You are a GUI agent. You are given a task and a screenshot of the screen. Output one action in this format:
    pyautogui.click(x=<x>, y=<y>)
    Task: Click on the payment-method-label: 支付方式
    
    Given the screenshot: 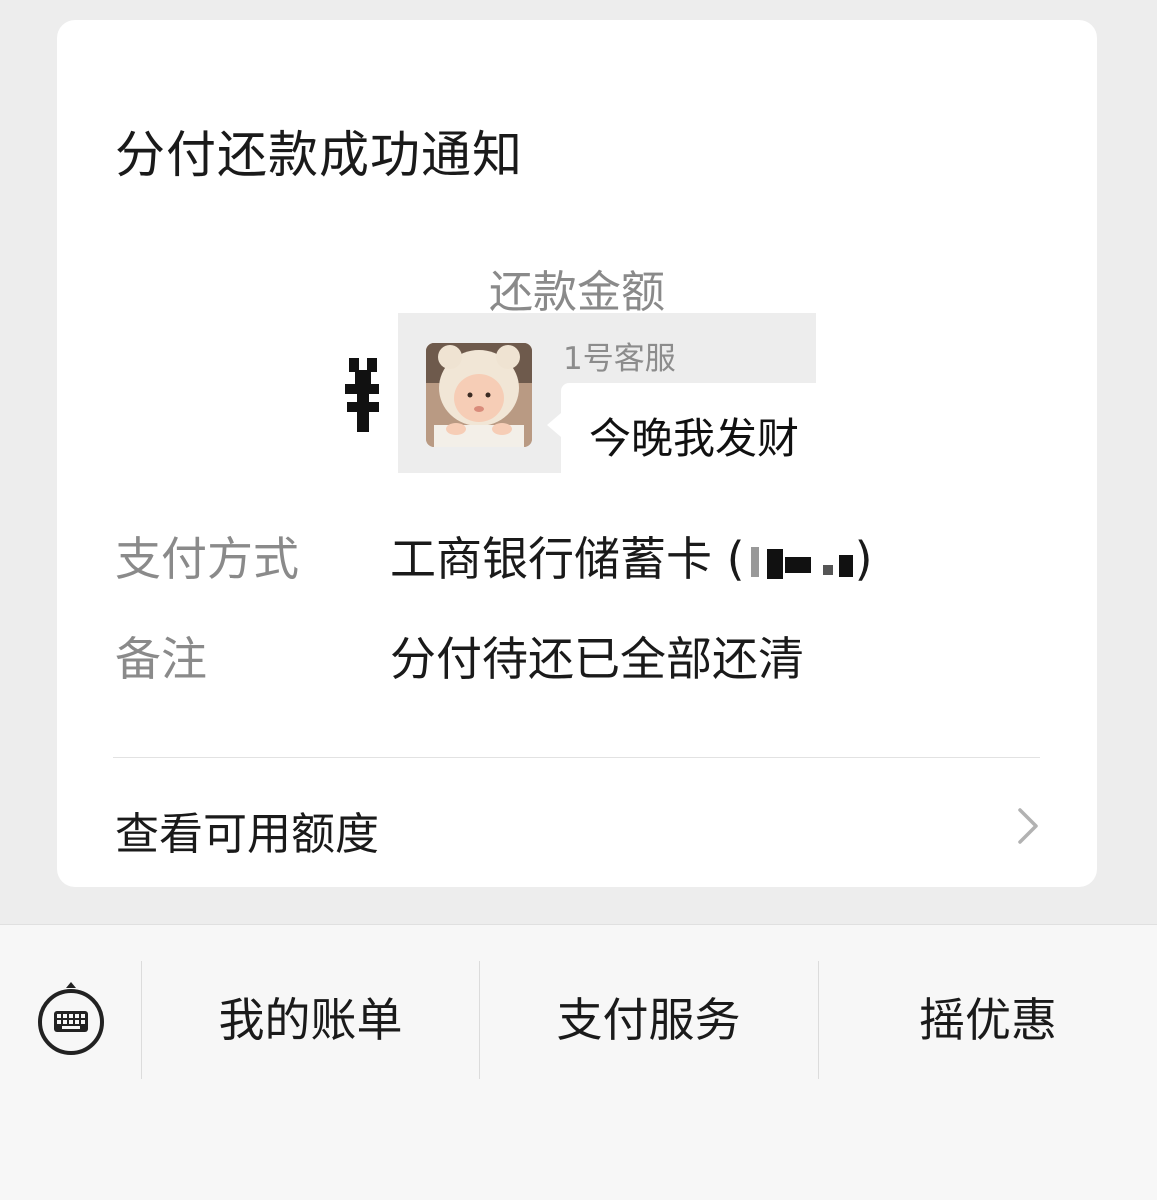 What is the action you would take?
    pyautogui.click(x=207, y=559)
    